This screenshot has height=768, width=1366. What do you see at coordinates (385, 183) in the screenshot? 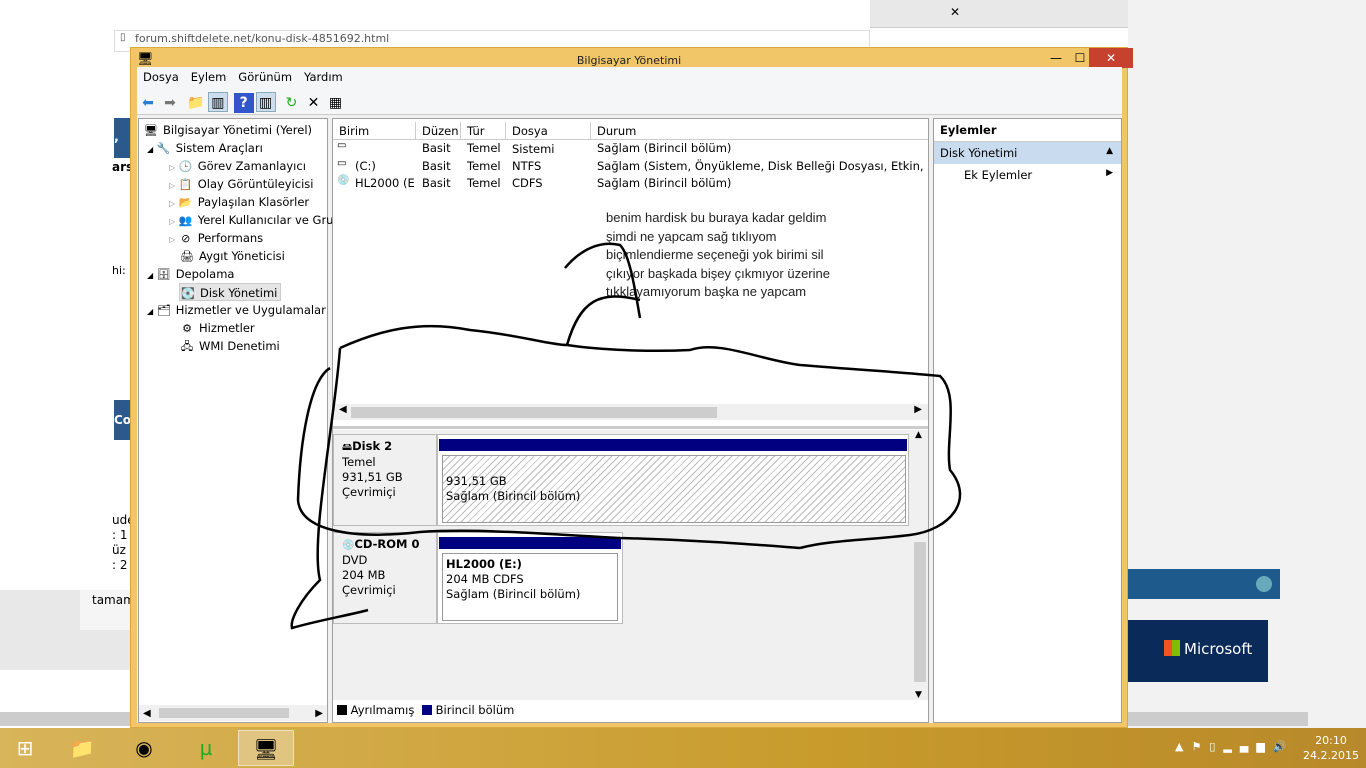
I see `volume-cell: HL2000 (E:)` at bounding box center [385, 183].